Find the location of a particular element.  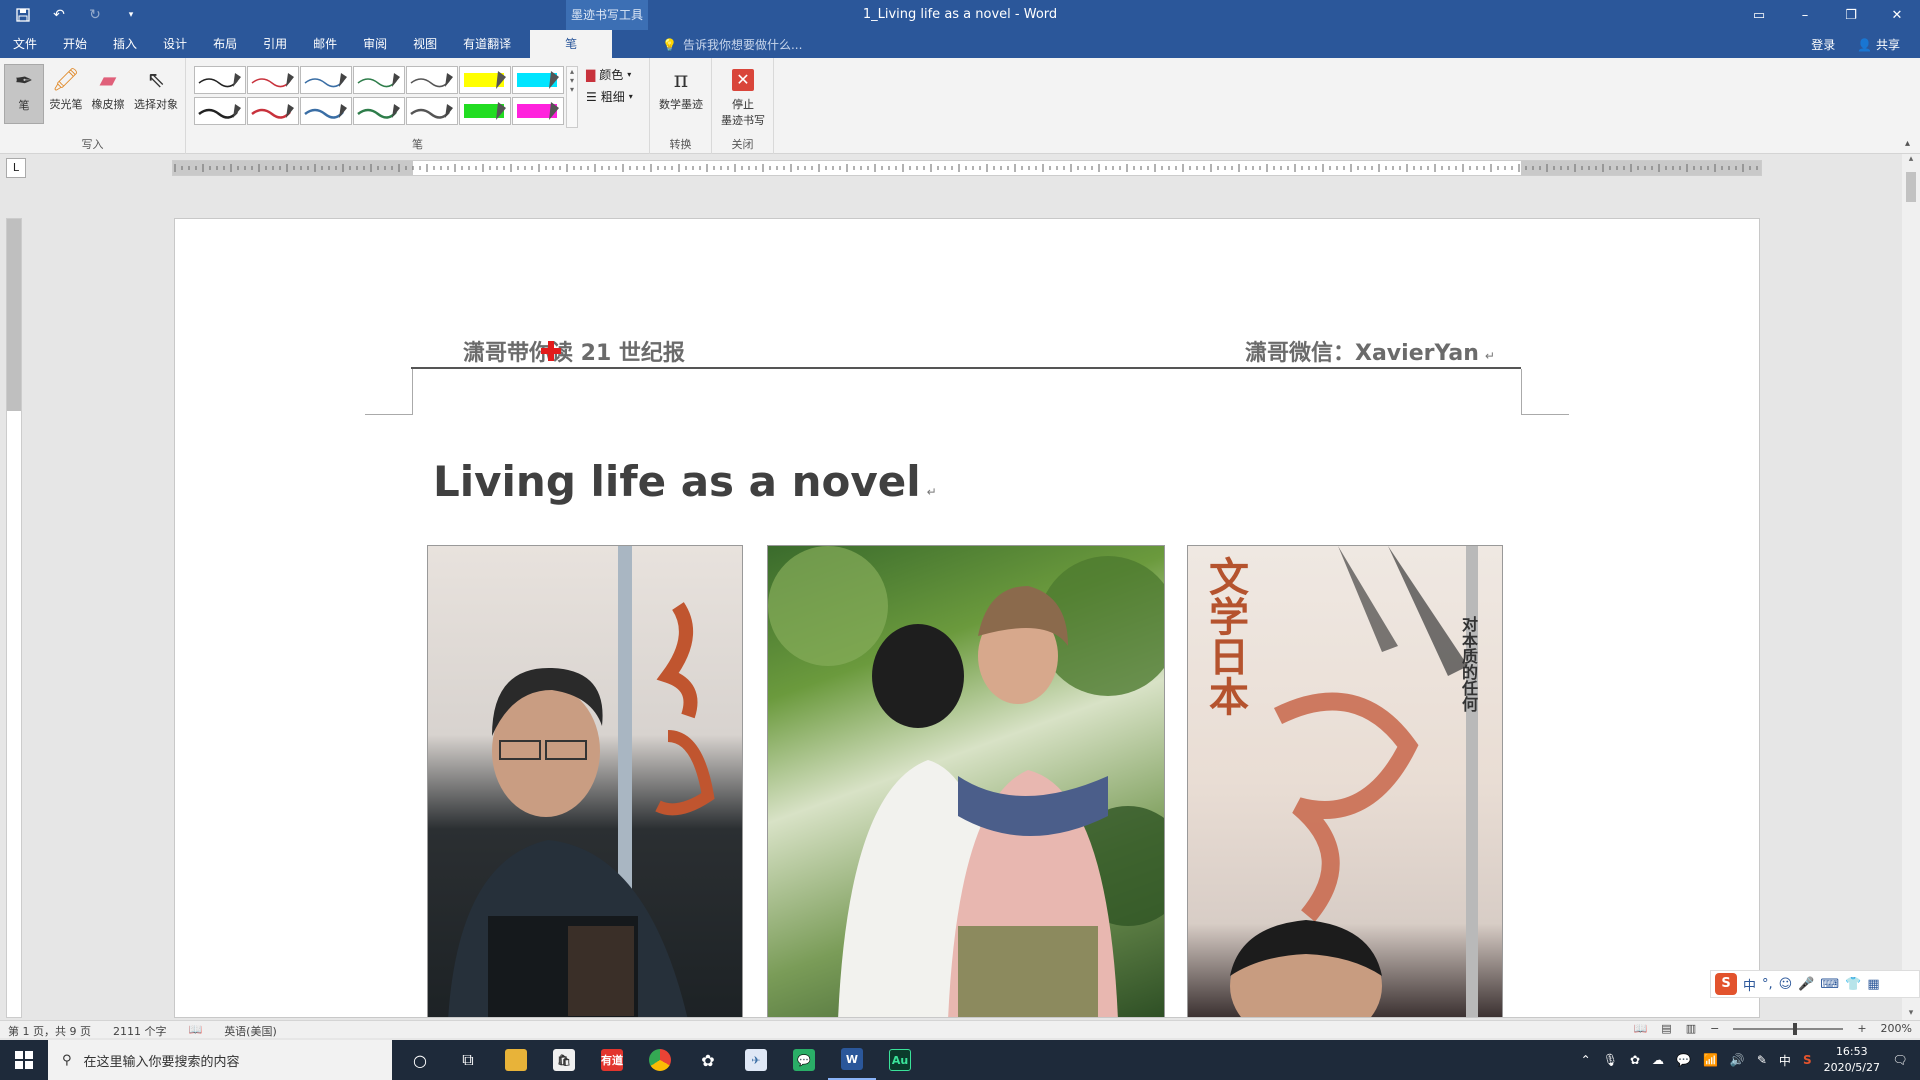

bird-app-icon: ✈ is located at coordinates (756, 1060).